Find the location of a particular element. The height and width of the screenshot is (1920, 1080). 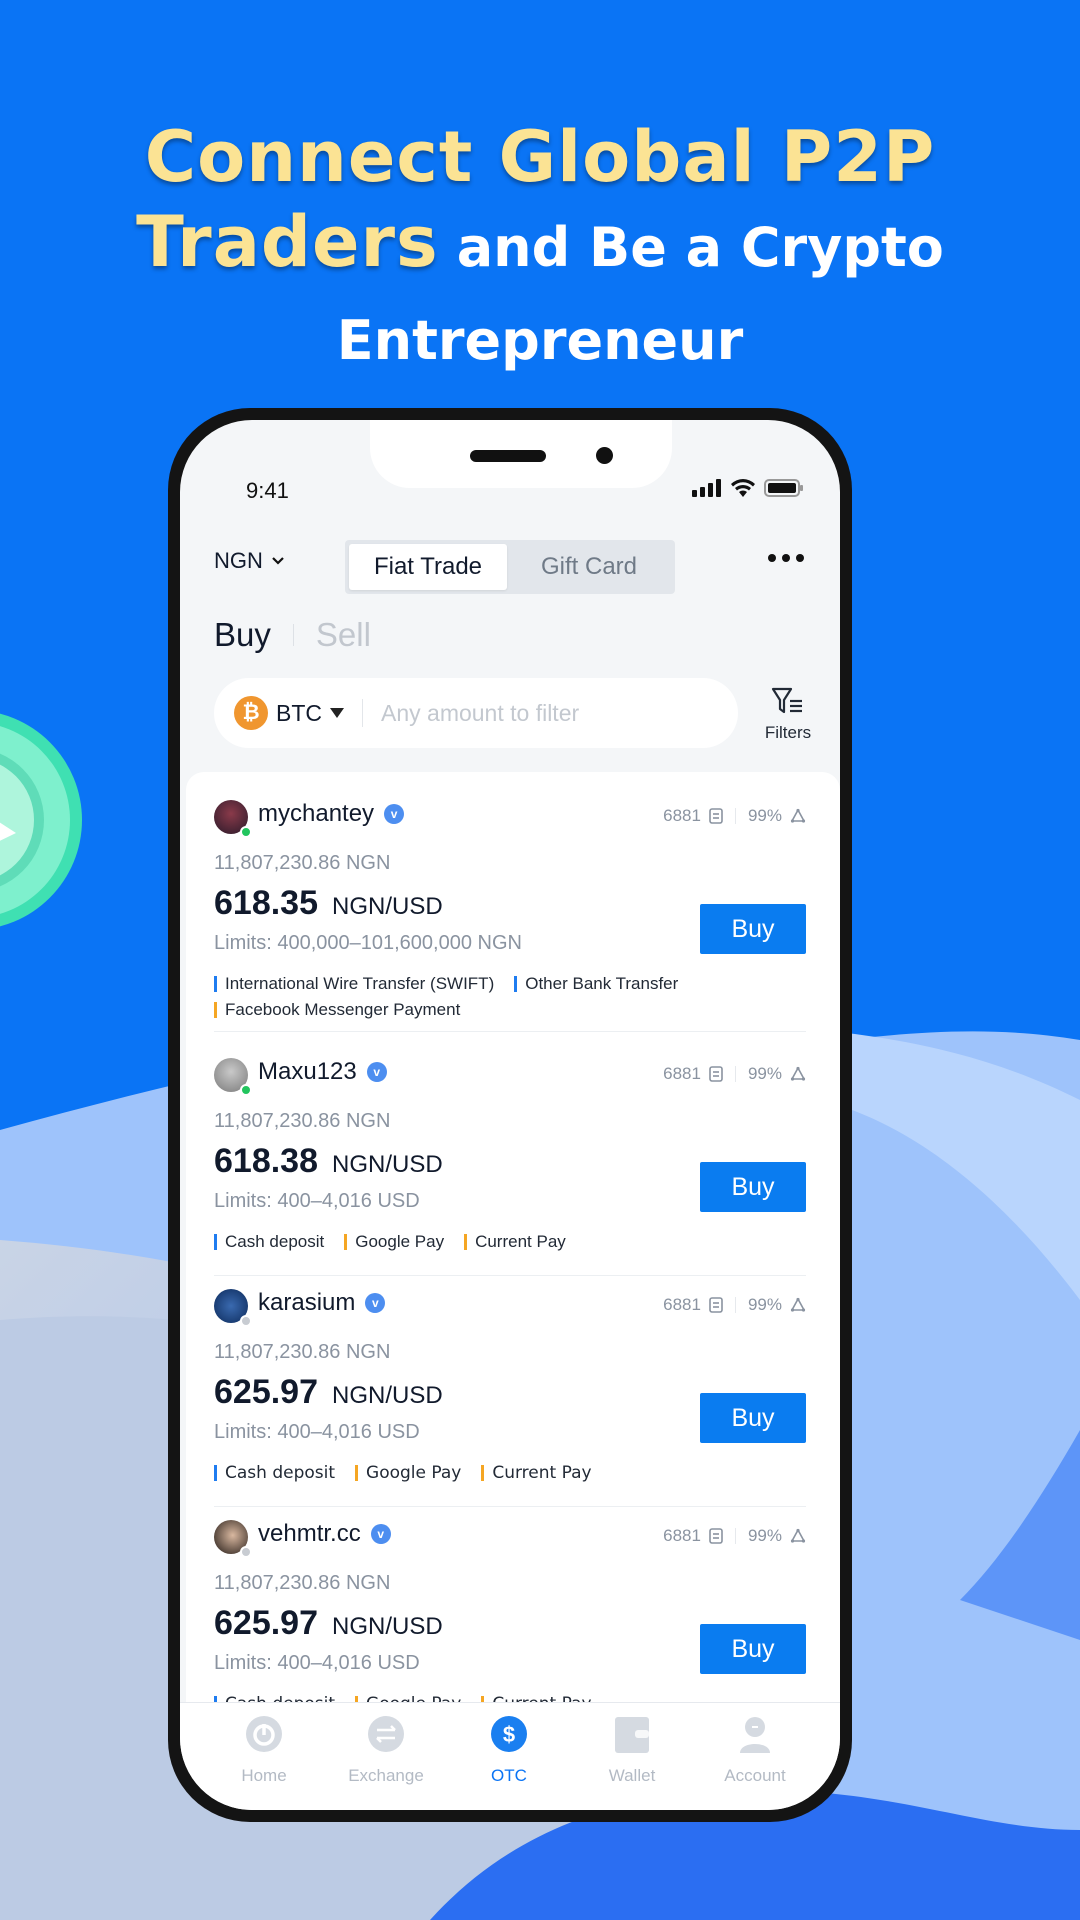

headline-line-2: Traders and Be a Crypto is located at coordinates (540, 251).